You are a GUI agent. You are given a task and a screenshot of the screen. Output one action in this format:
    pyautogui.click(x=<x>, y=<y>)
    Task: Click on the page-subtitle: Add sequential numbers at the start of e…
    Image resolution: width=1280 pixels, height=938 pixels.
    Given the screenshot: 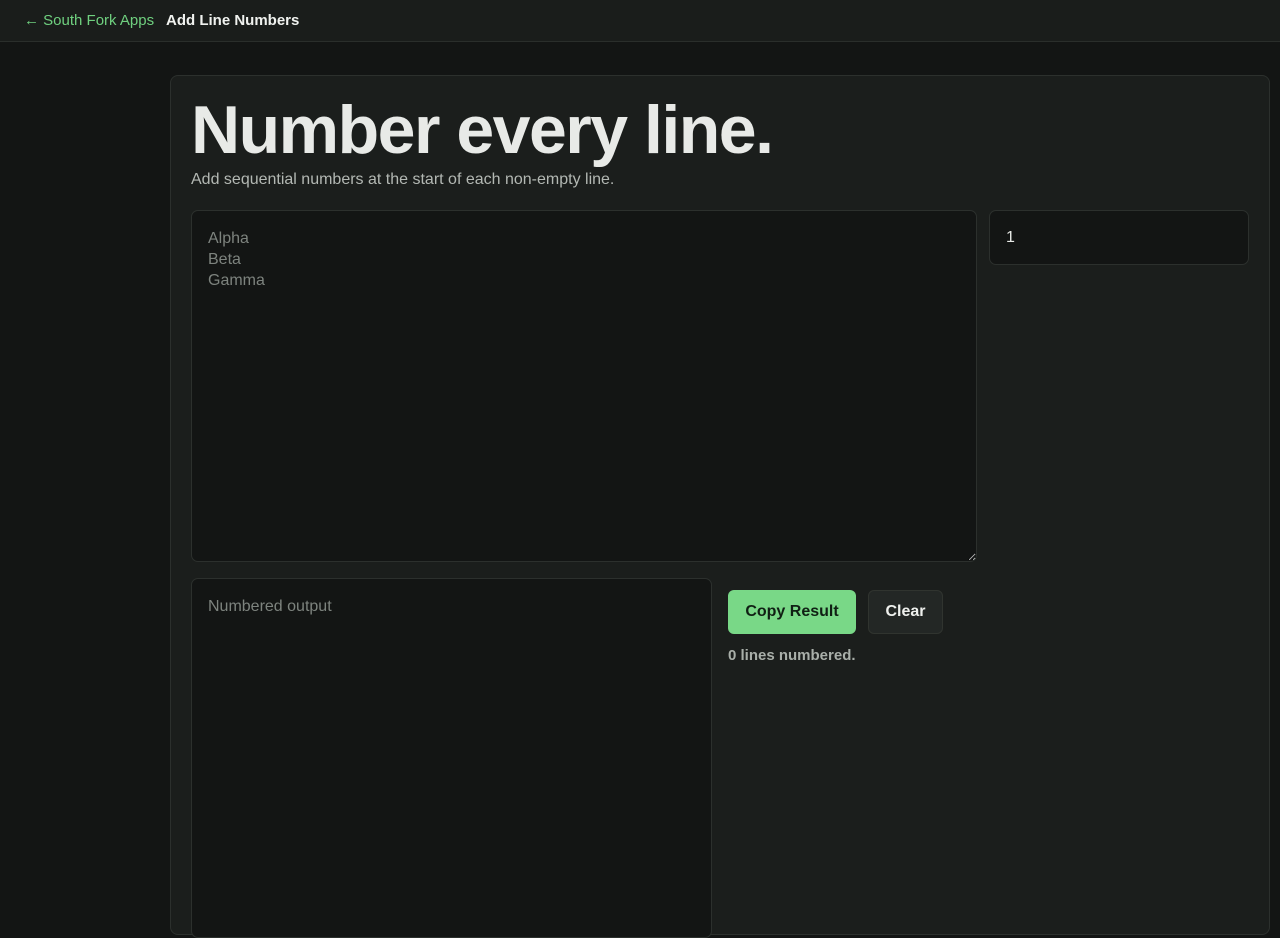 What is the action you would take?
    pyautogui.click(x=403, y=179)
    